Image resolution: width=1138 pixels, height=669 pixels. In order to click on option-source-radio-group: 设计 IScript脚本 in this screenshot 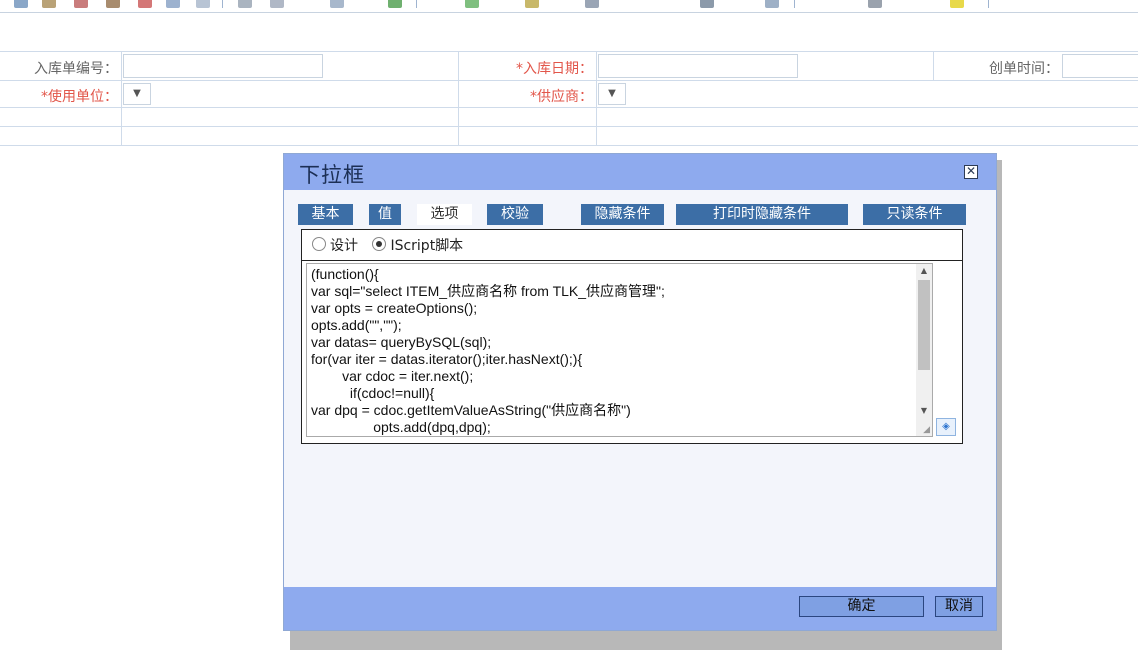, I will do `click(392, 245)`.